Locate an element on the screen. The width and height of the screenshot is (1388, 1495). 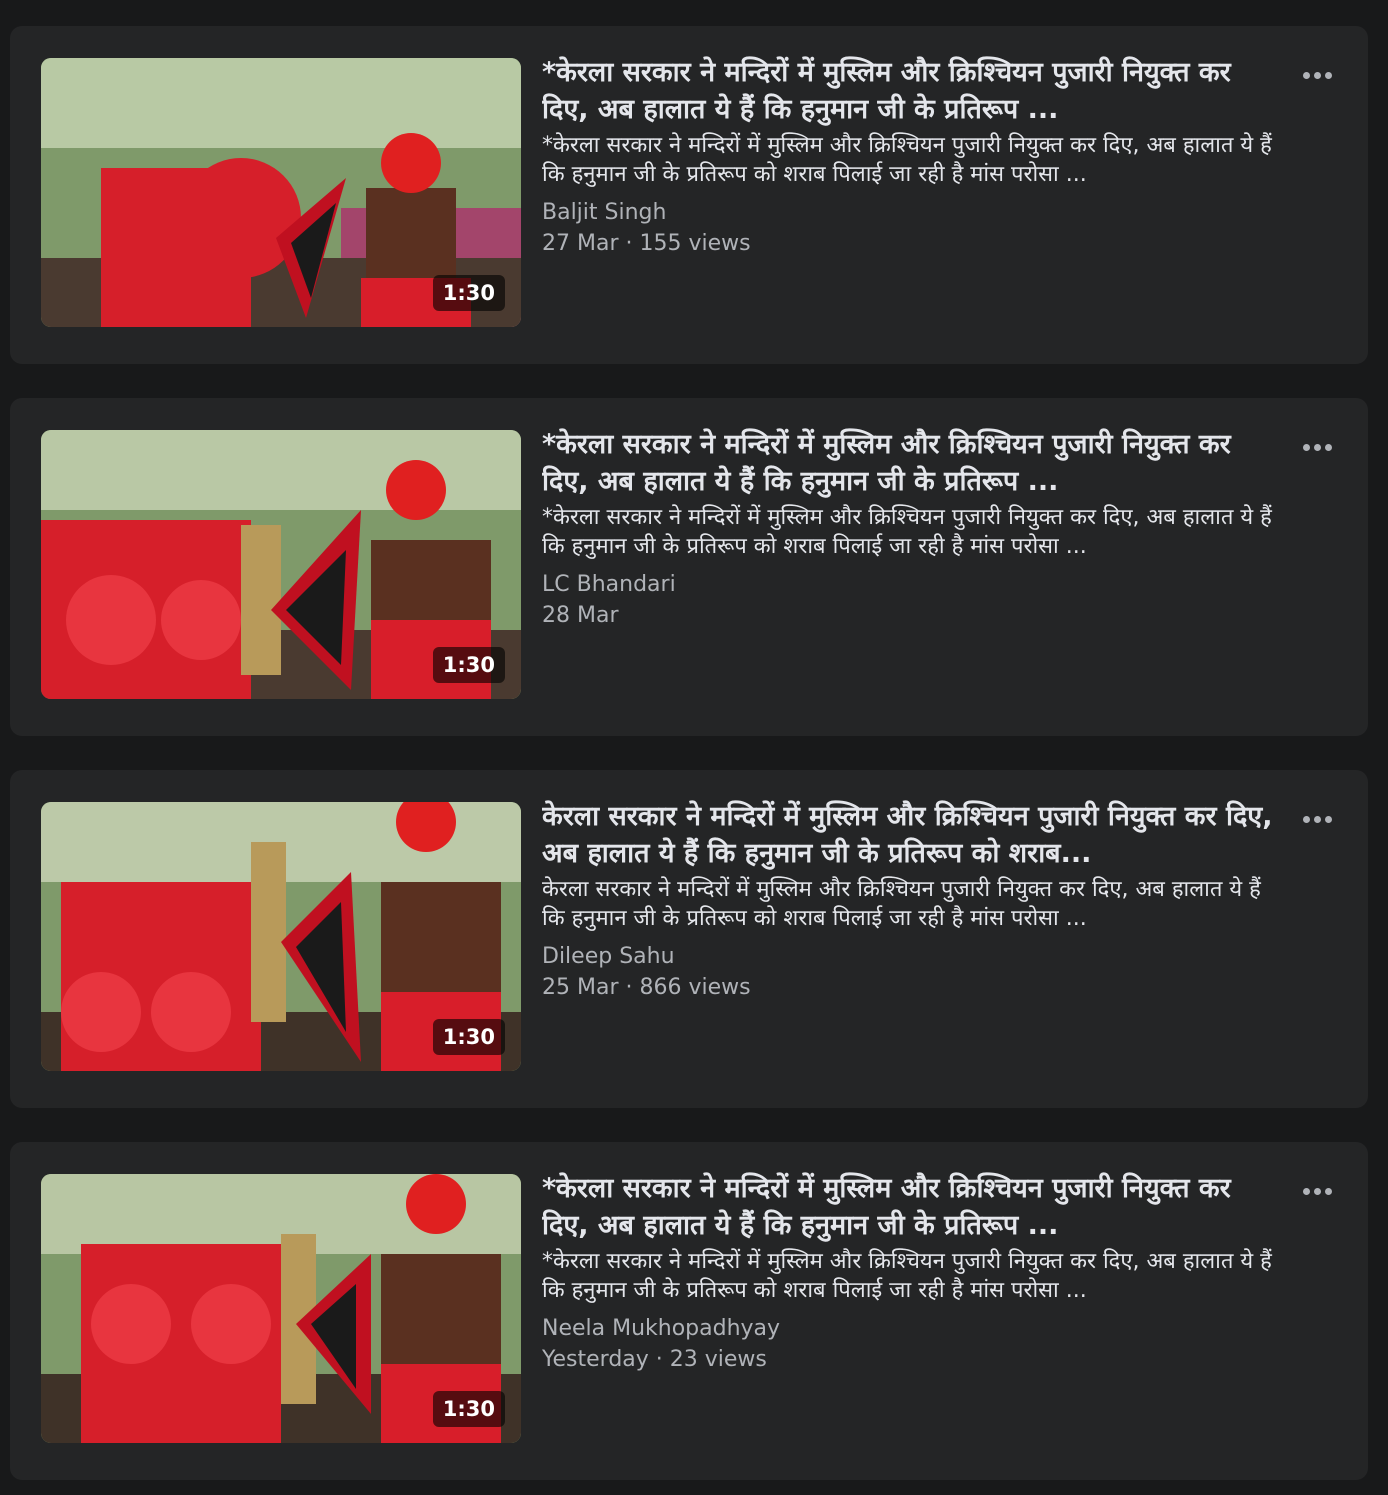
video-meta: 25 Mar · 866 views is located at coordinates (646, 987).